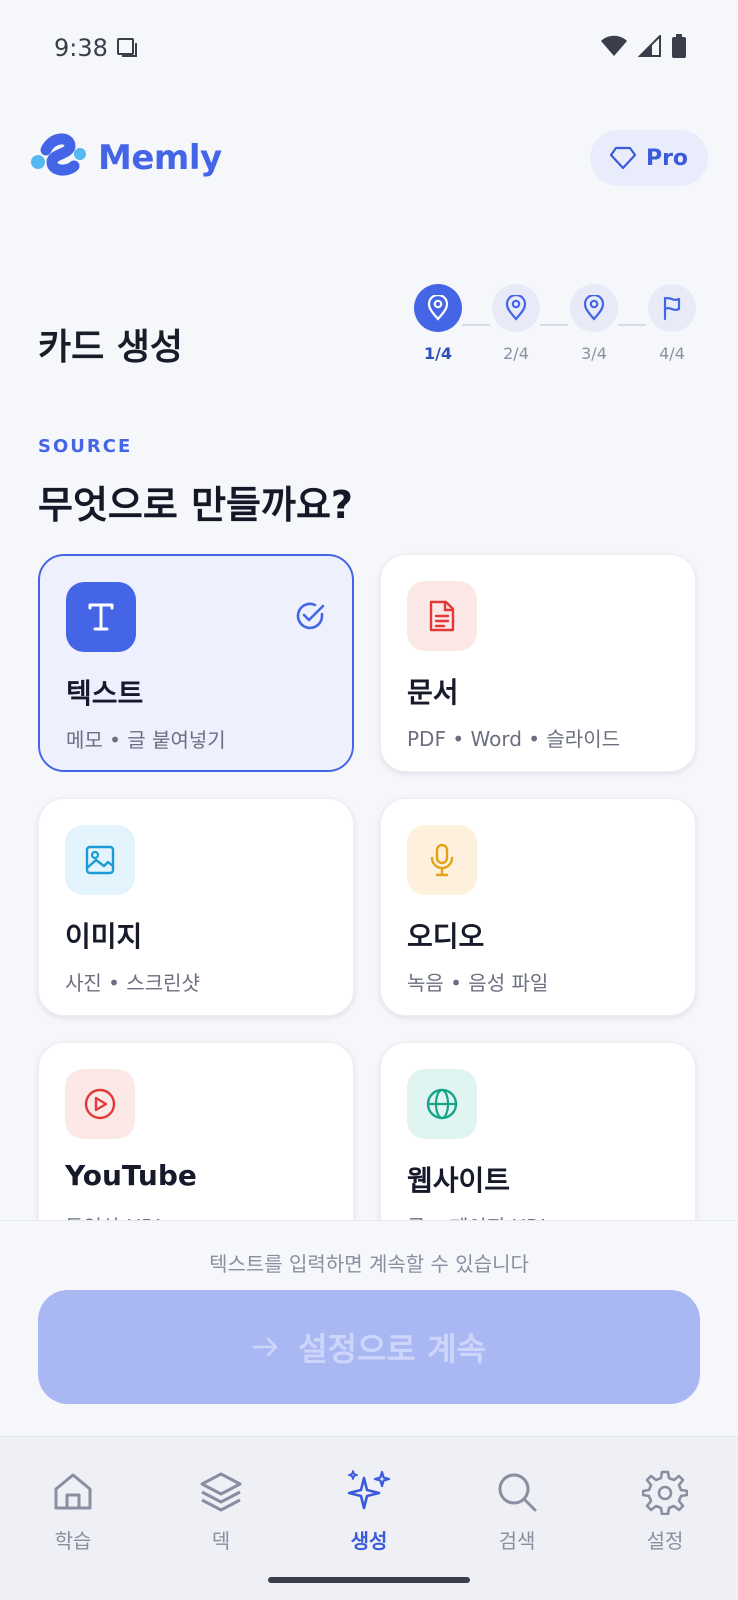 Image resolution: width=738 pixels, height=1600 pixels. I want to click on continue-button: 설정으로 계속, so click(369, 1347).